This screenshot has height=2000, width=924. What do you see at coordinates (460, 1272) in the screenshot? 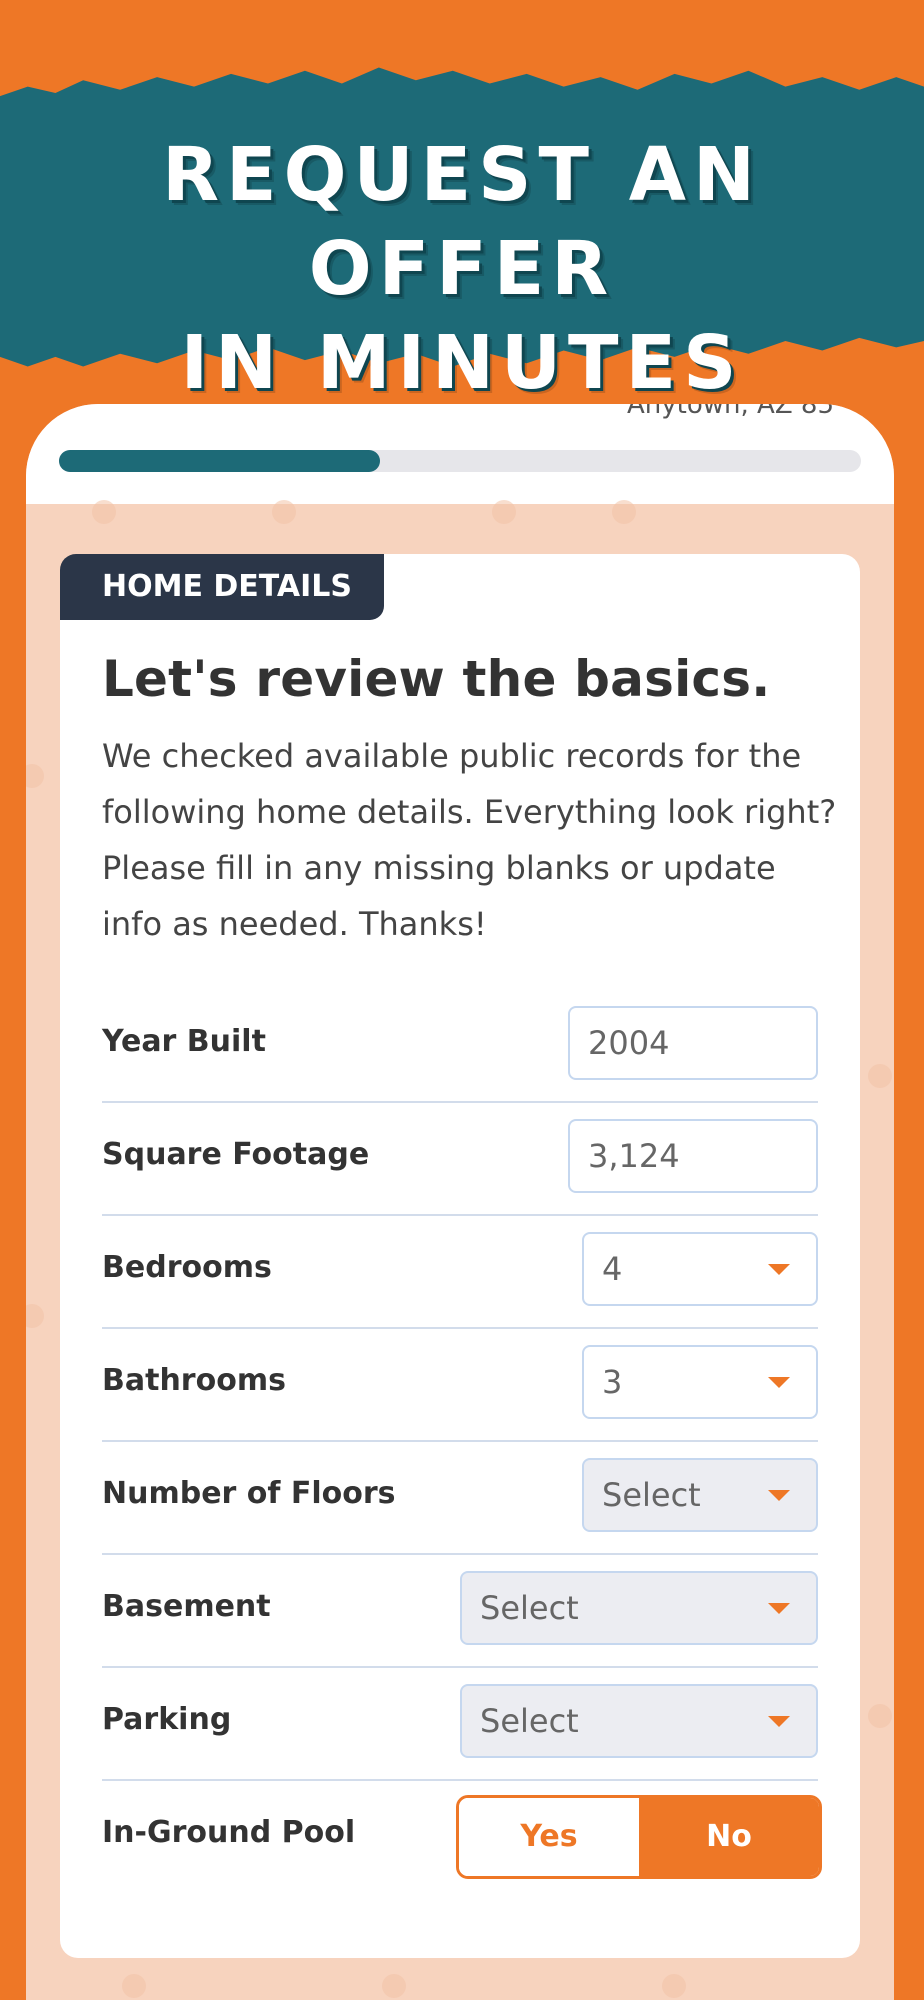
I see `row-bedrooms: Bedrooms 4` at bounding box center [460, 1272].